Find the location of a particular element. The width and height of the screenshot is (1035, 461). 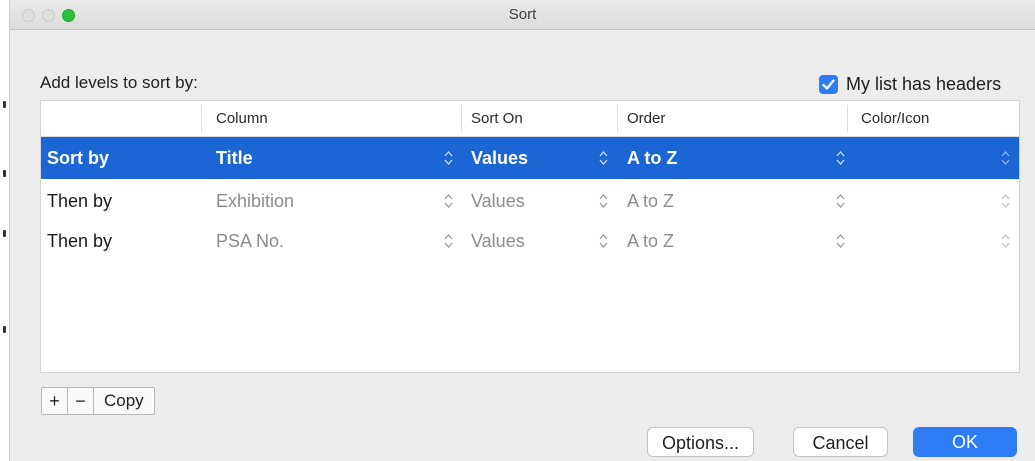

headers-checkbox-label: My list has headers is located at coordinates (924, 83).